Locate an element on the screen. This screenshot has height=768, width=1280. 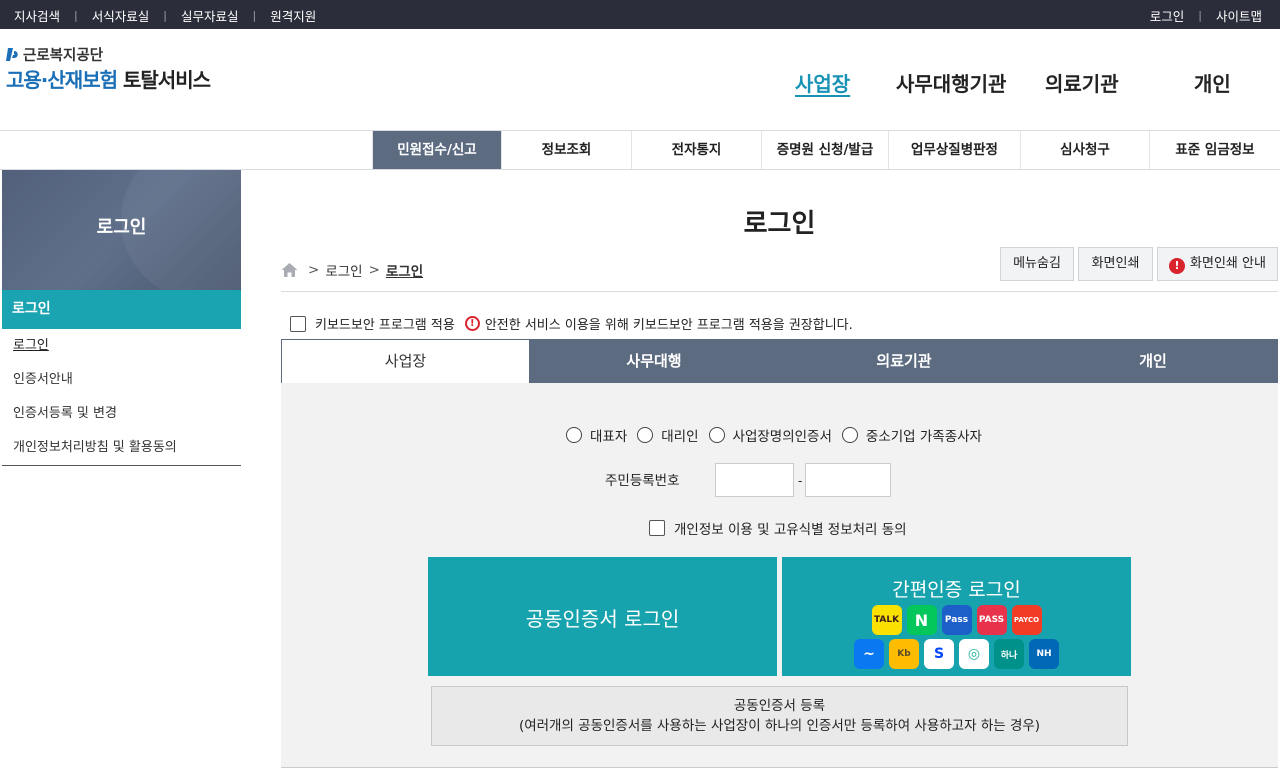
easy-login-icons-row1: TALK N Pass PASS PAYCO is located at coordinates (956, 620).